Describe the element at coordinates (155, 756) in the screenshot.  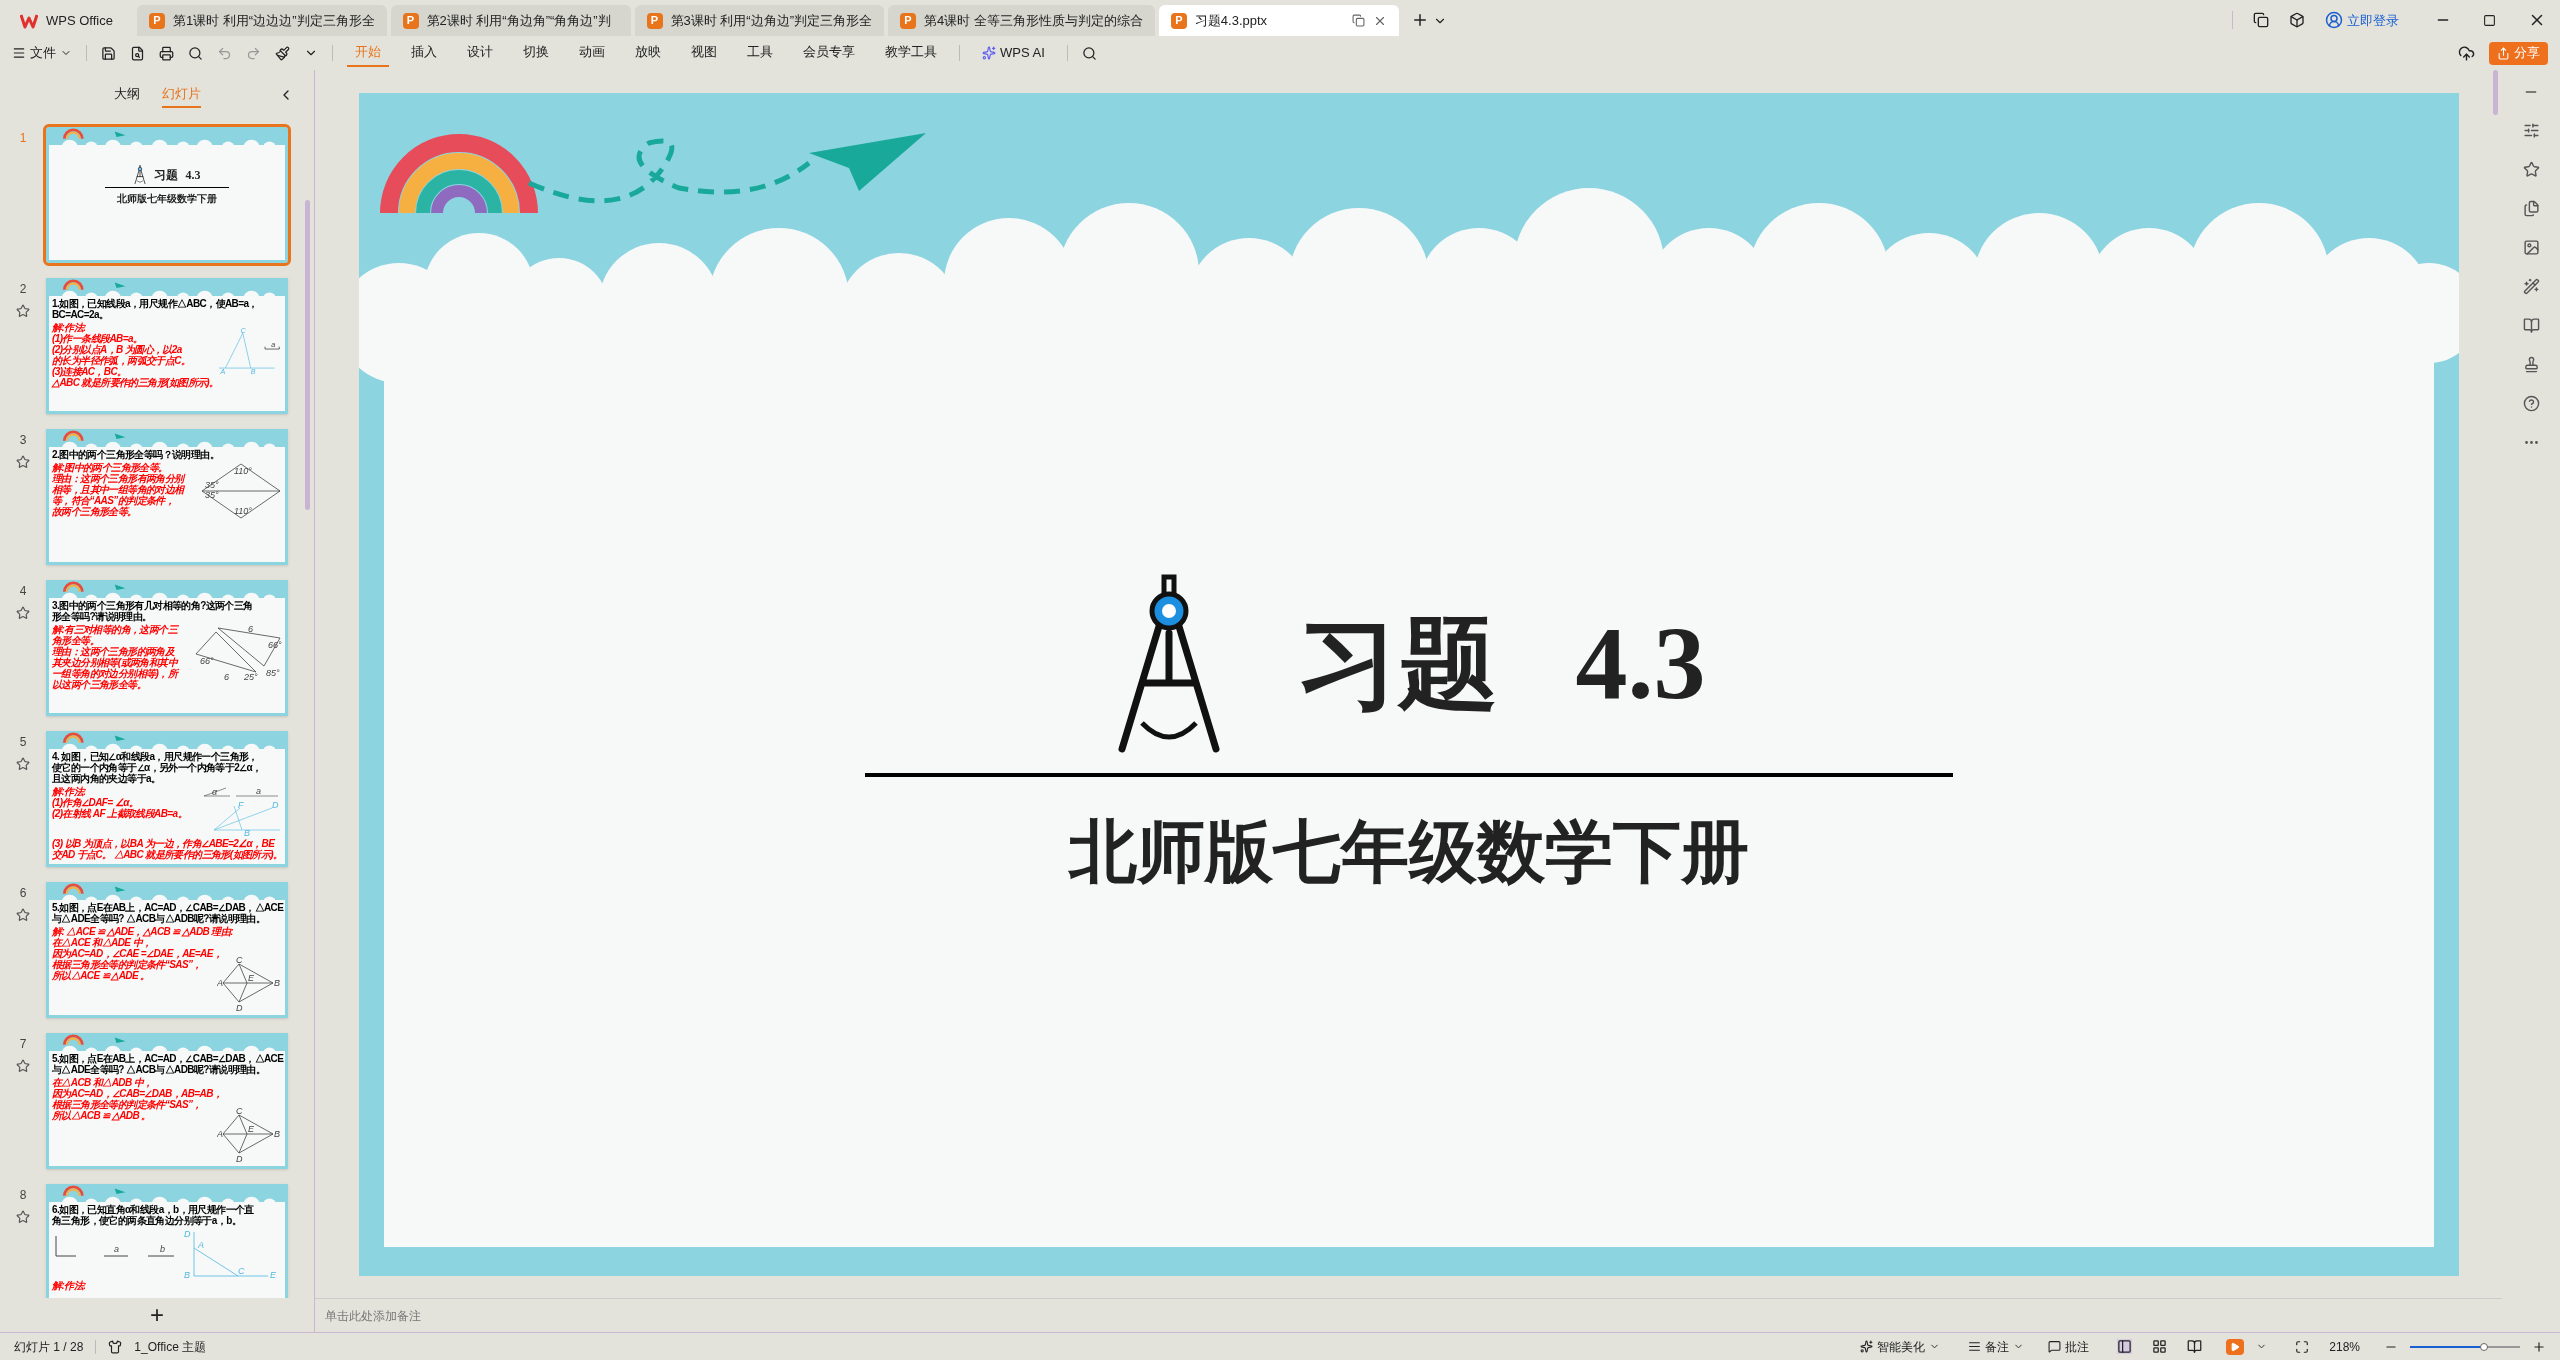
I see `question-text: 4. 如图，已知∠α和线段a，用尺规作一个三角形，` at that location.